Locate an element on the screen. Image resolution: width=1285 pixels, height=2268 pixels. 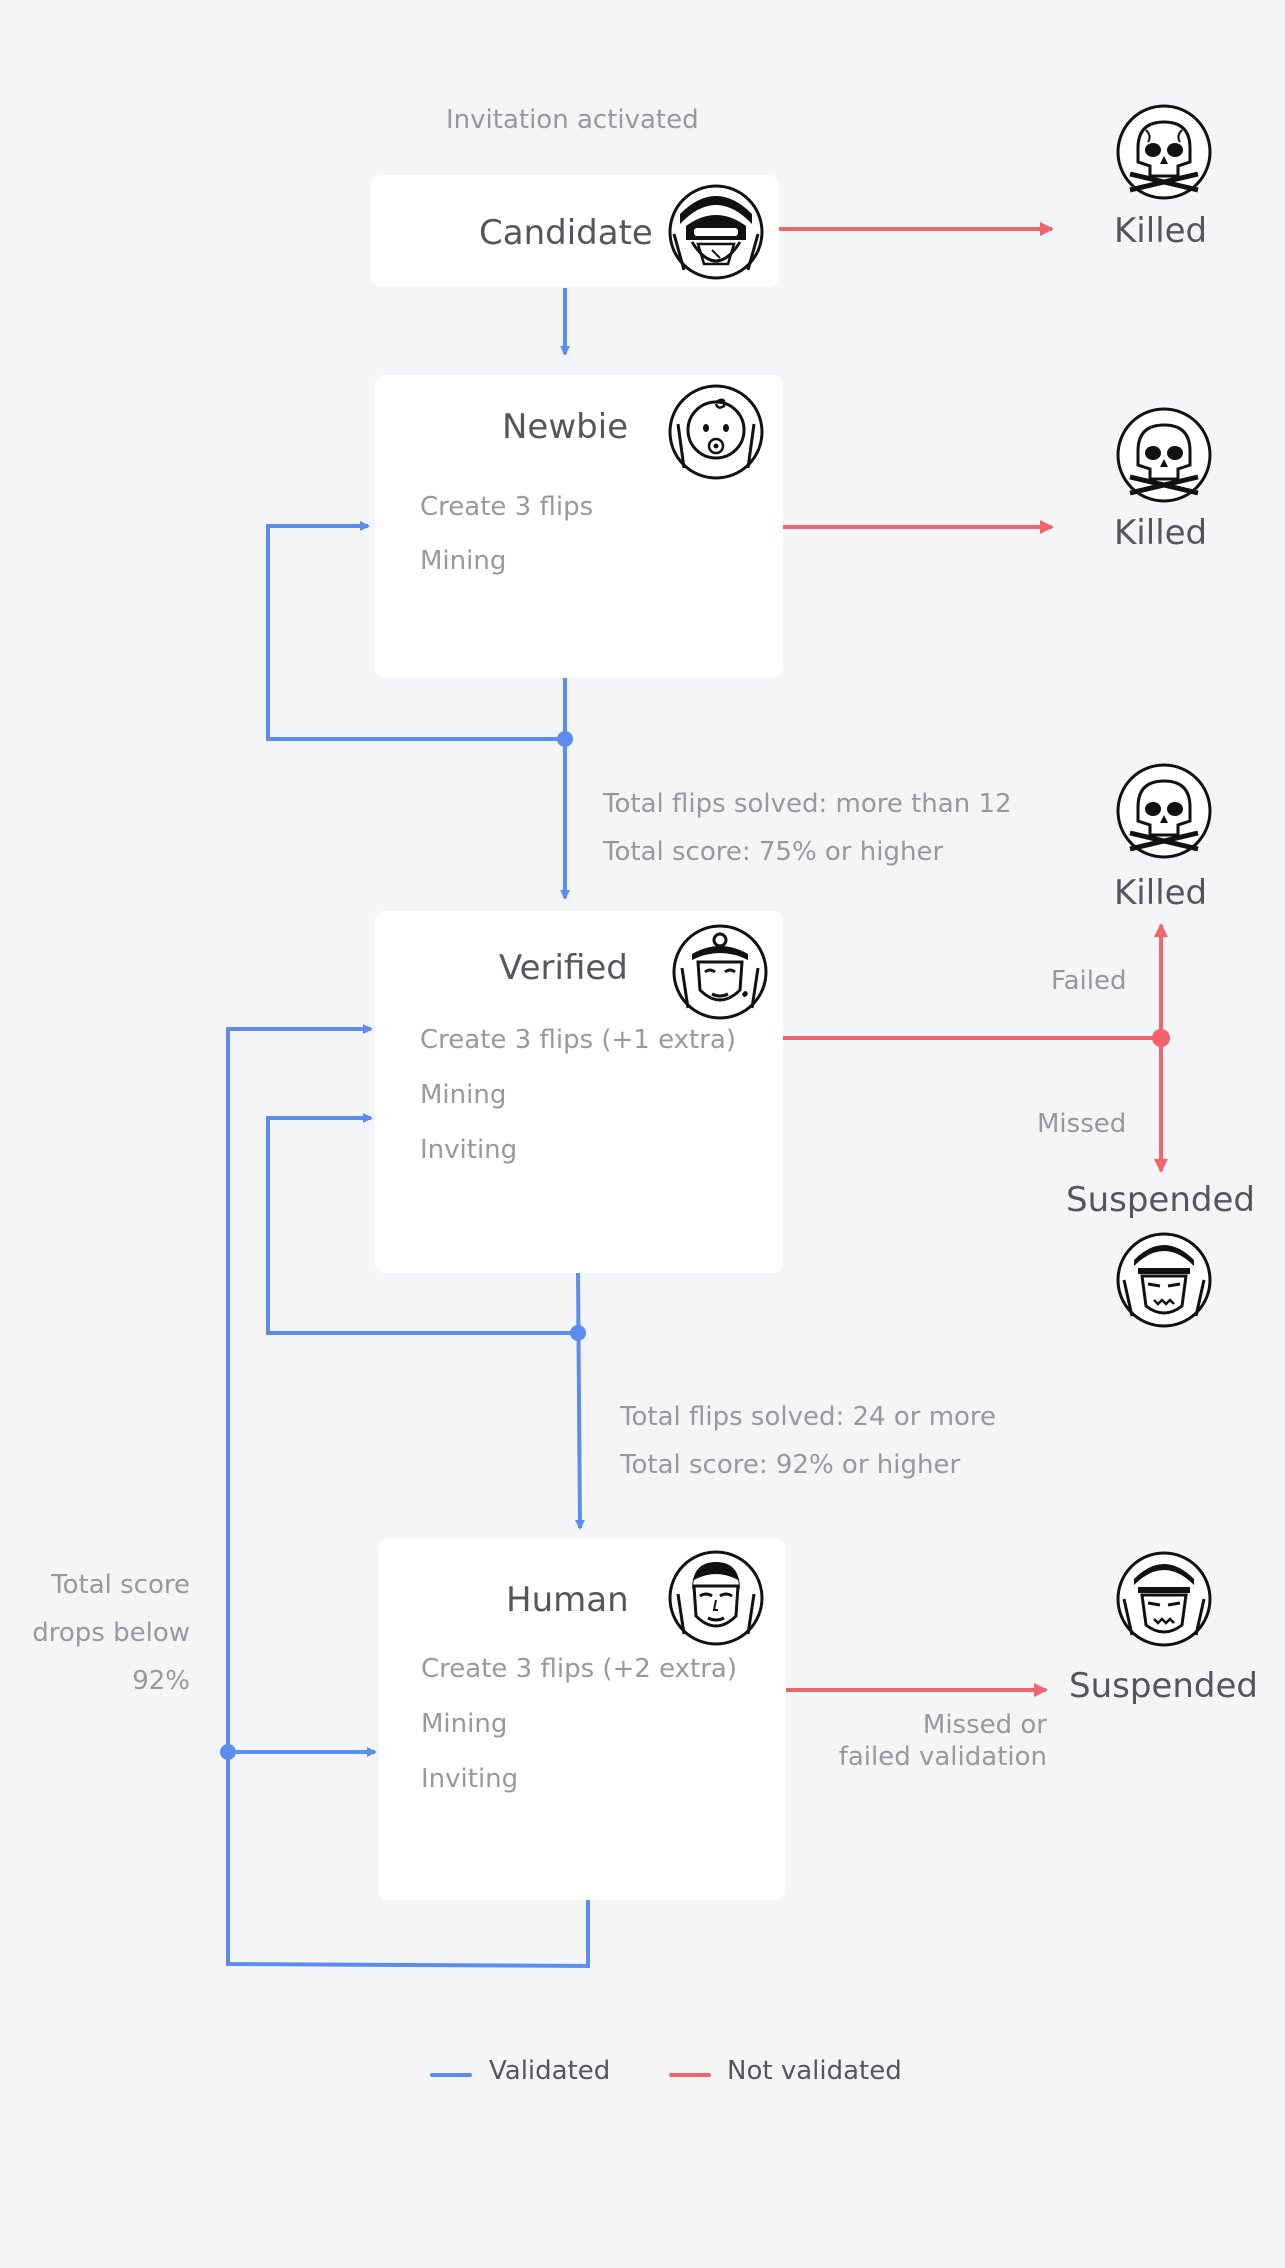
human-missed-label-2: failed validation is located at coordinates (942, 1757).